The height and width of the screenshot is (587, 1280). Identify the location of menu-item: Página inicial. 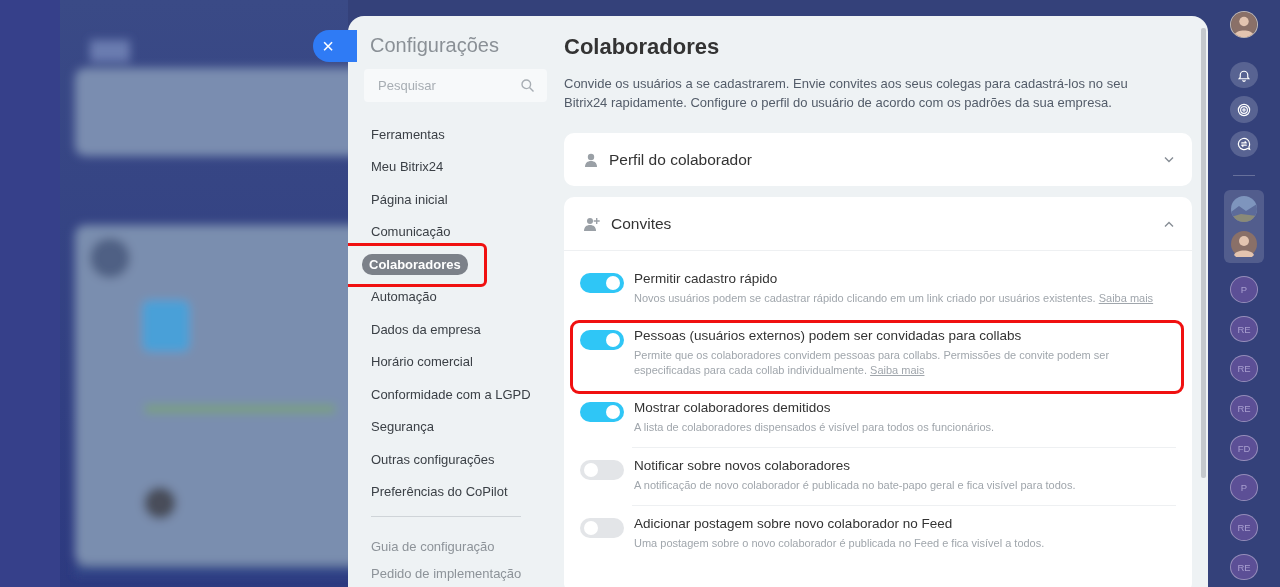
(409, 199).